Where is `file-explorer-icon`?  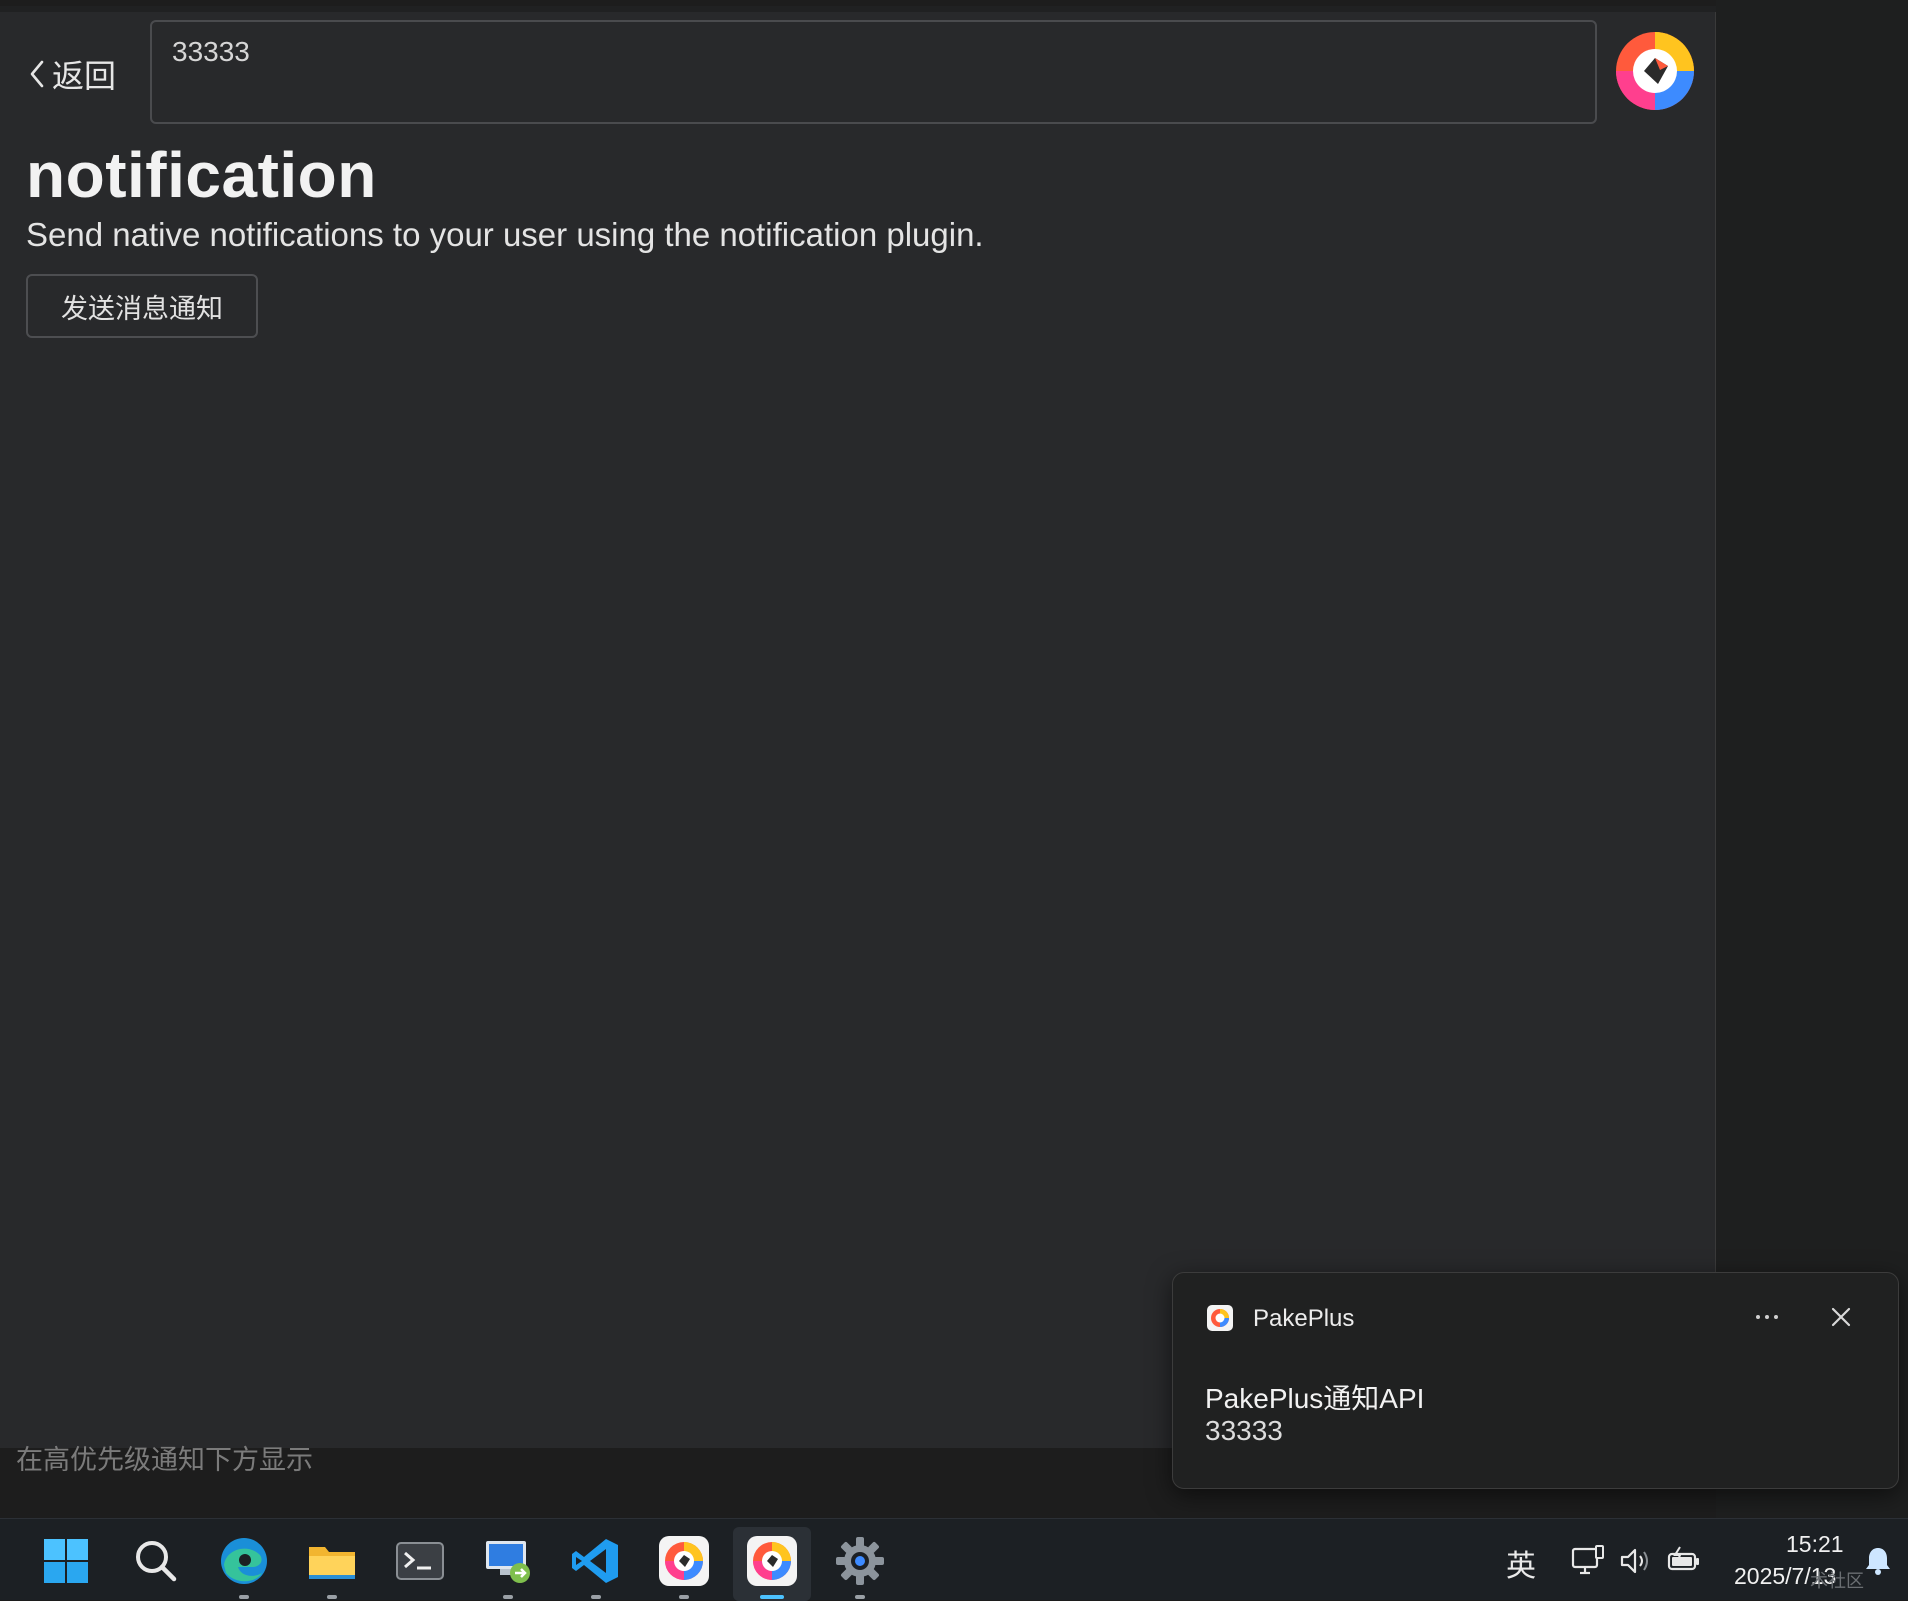 file-explorer-icon is located at coordinates (332, 1561).